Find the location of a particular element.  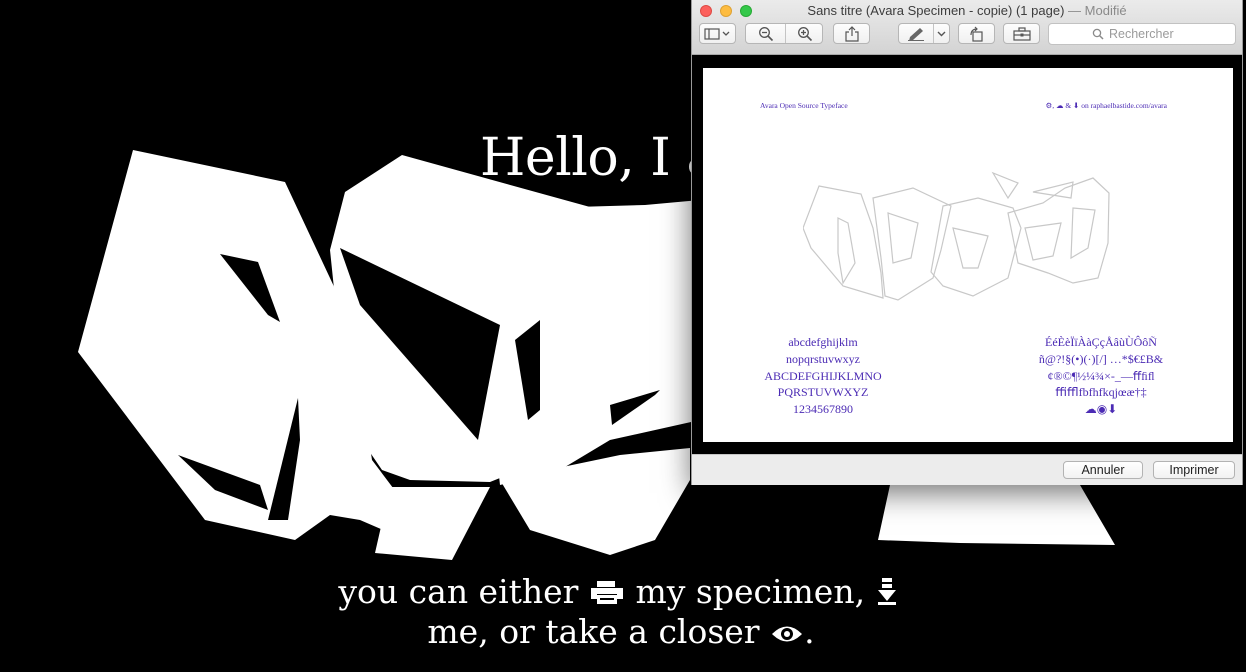

markup-button is located at coordinates (924, 33).